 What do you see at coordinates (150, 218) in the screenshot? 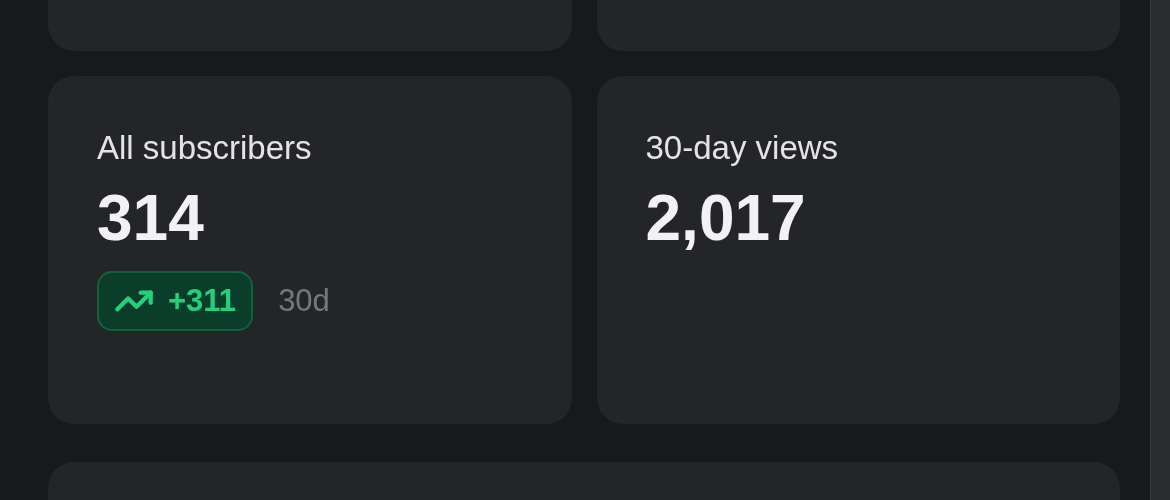
I see `stat-value: 314` at bounding box center [150, 218].